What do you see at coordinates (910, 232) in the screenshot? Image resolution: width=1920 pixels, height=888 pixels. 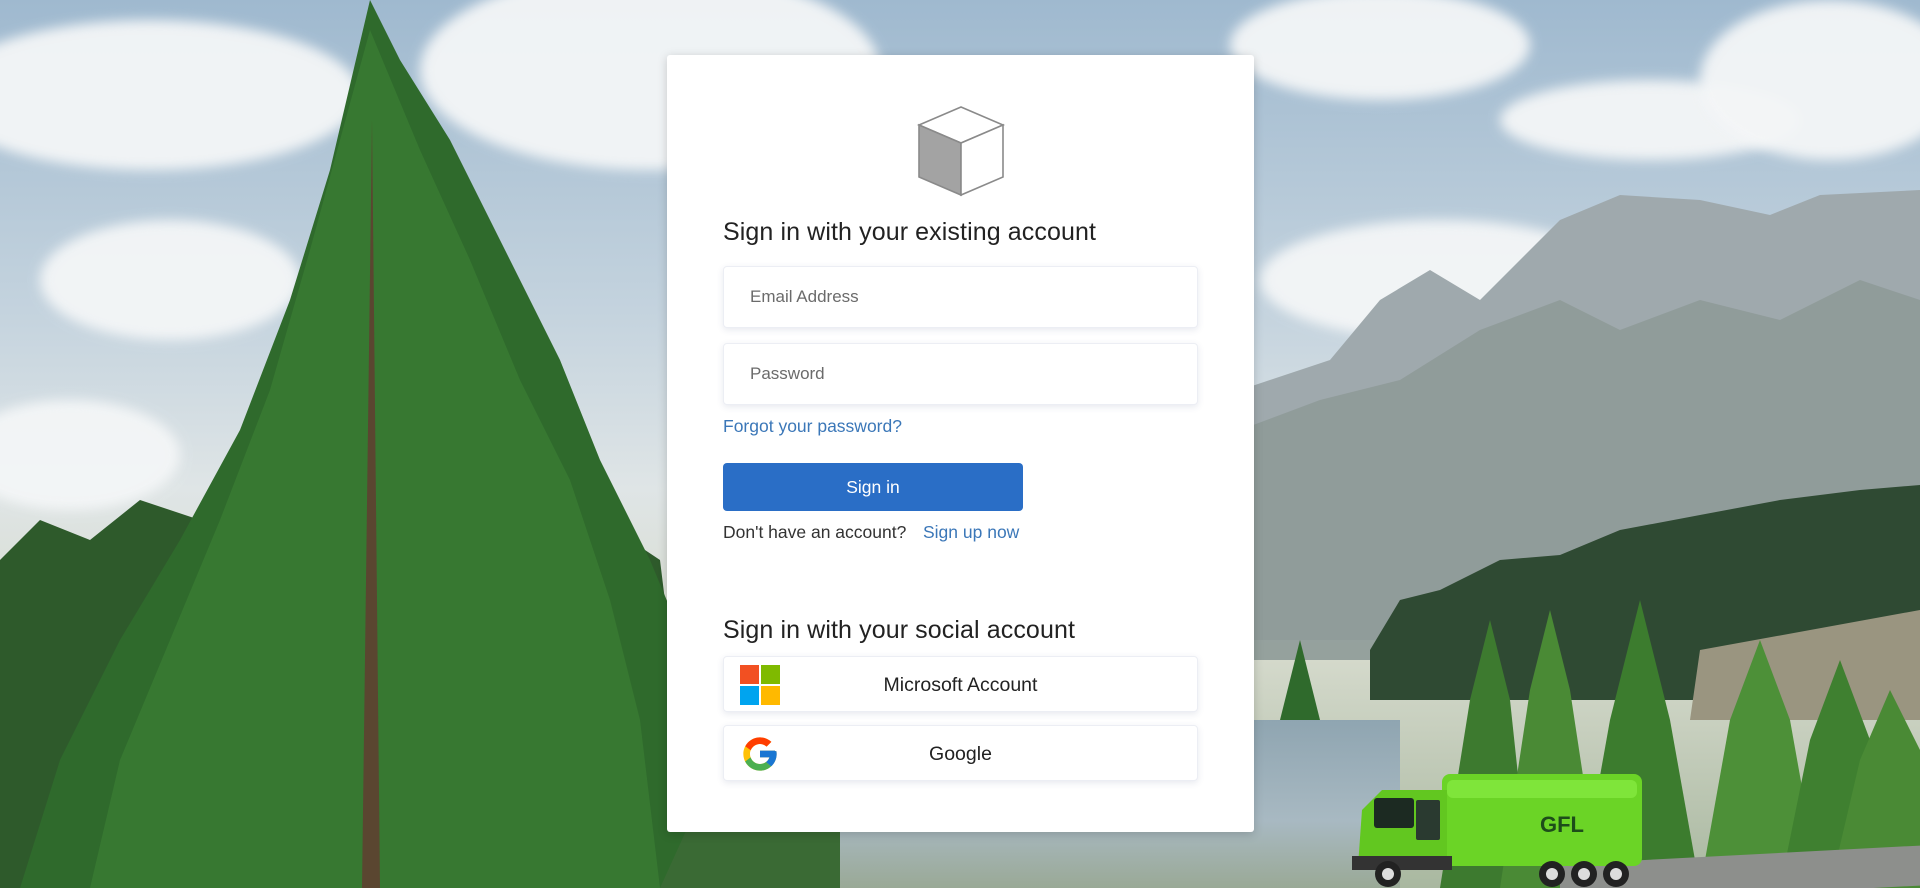 I see `existing-account-heading: Sign in with your existing account` at bounding box center [910, 232].